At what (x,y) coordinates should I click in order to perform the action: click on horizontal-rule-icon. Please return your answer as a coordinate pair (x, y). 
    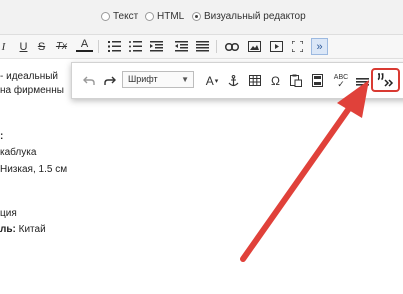
    Looking at the image, I should click on (362, 81).